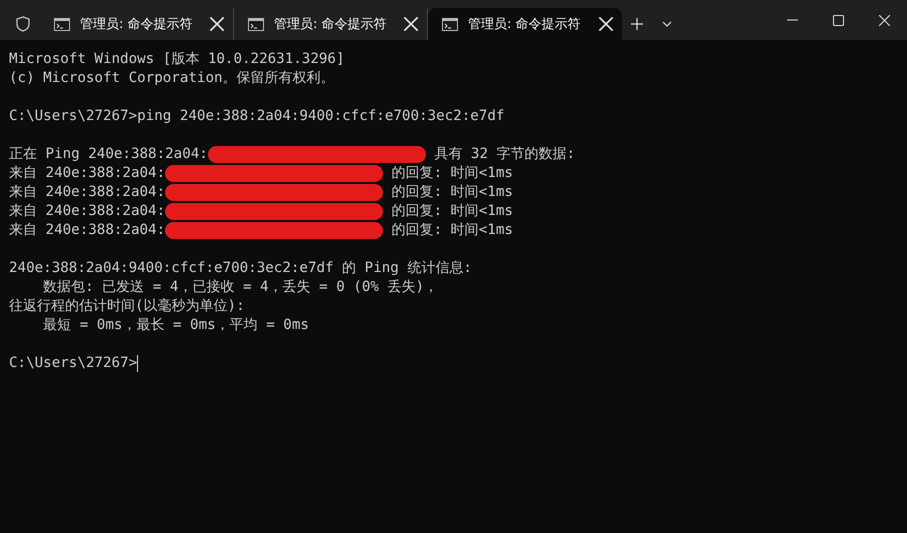 The width and height of the screenshot is (907, 533). Describe the element at coordinates (23, 24) in the screenshot. I see `shield-icon` at that location.